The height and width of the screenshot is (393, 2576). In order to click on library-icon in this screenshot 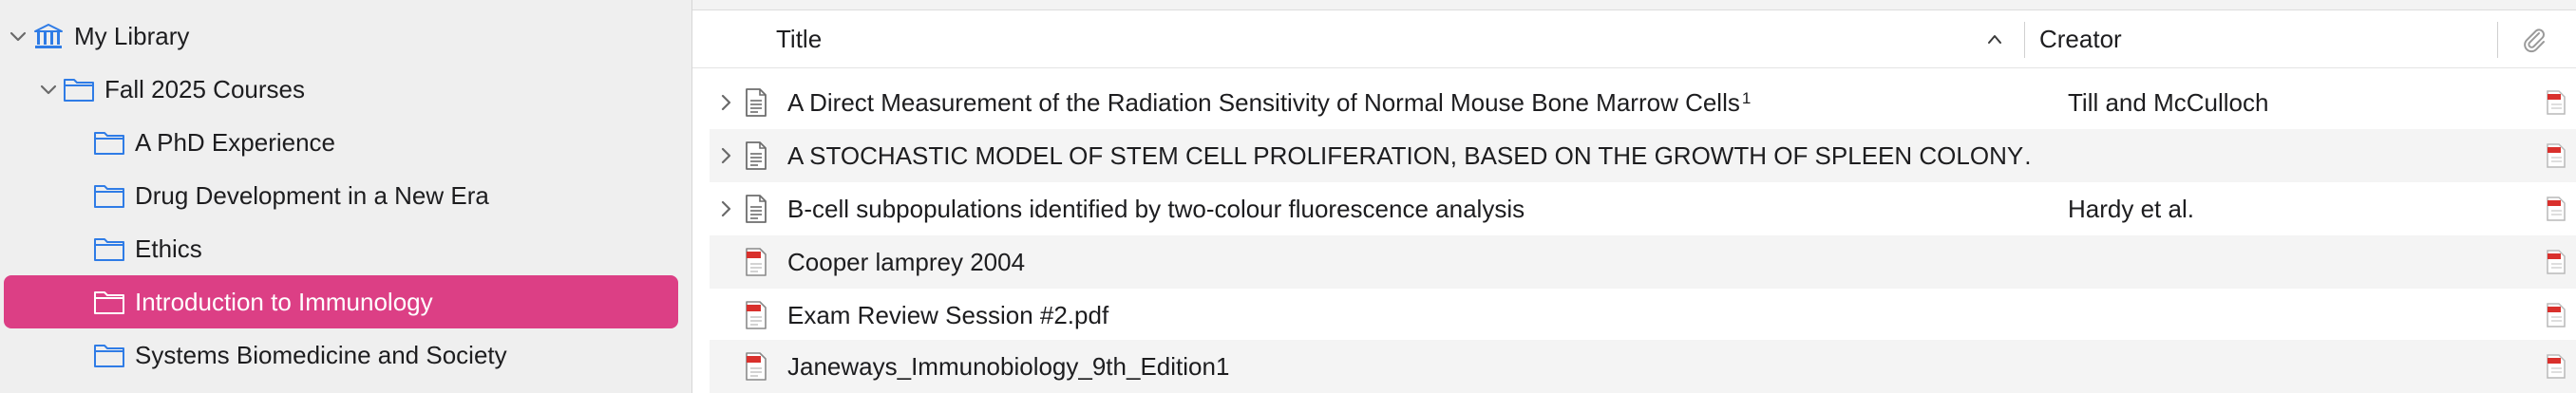, I will do `click(48, 36)`.